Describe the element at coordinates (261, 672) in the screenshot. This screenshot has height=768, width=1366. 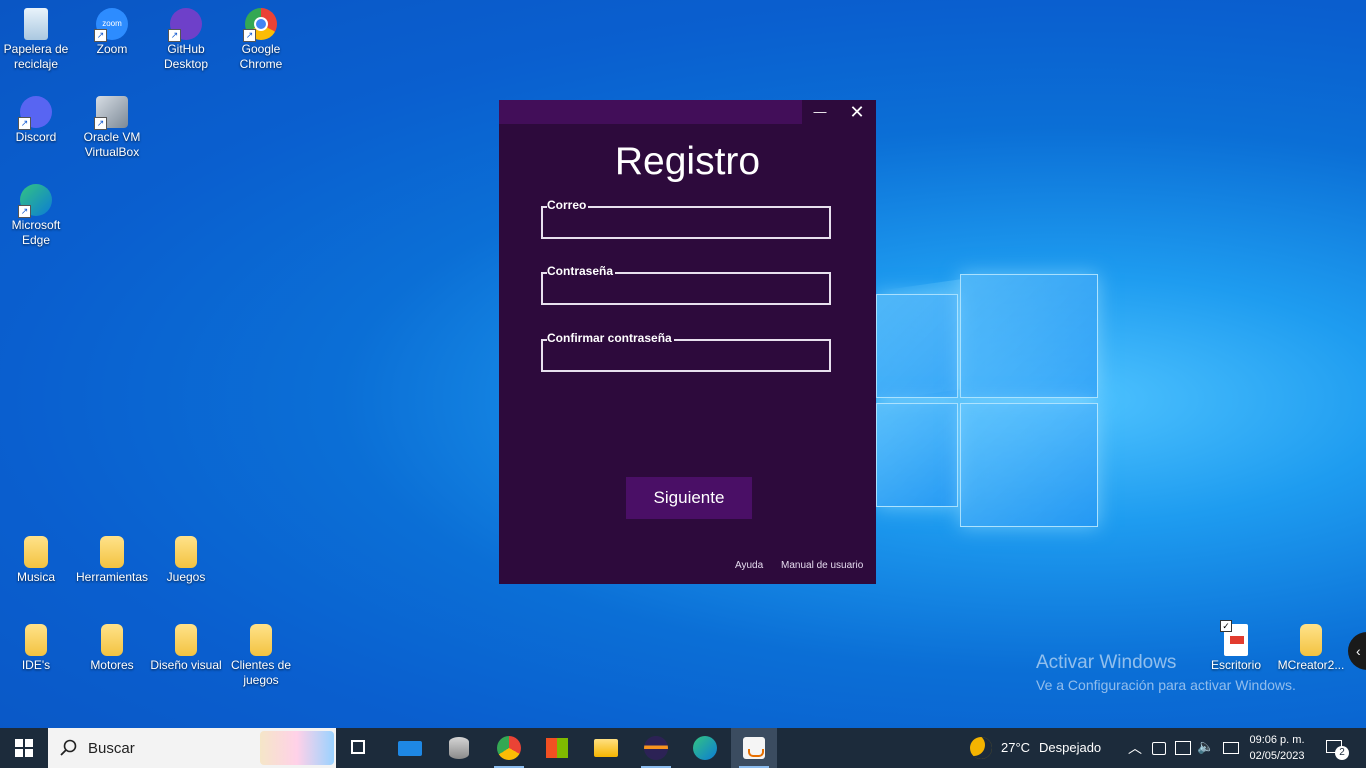
I see `desktop-icon-label: Clientes de juegos` at that location.